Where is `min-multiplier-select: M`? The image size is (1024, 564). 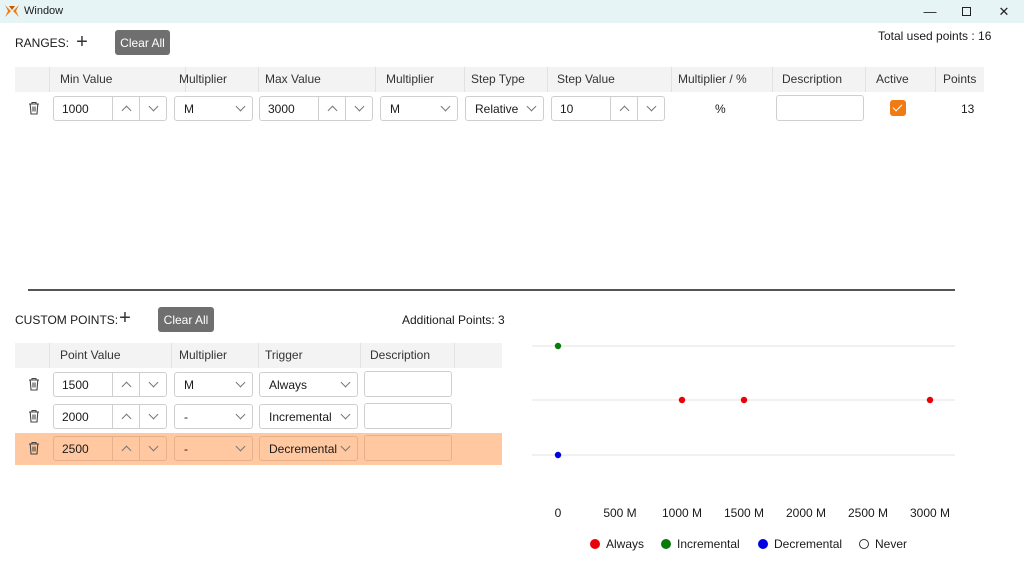
min-multiplier-select: M is located at coordinates (213, 108).